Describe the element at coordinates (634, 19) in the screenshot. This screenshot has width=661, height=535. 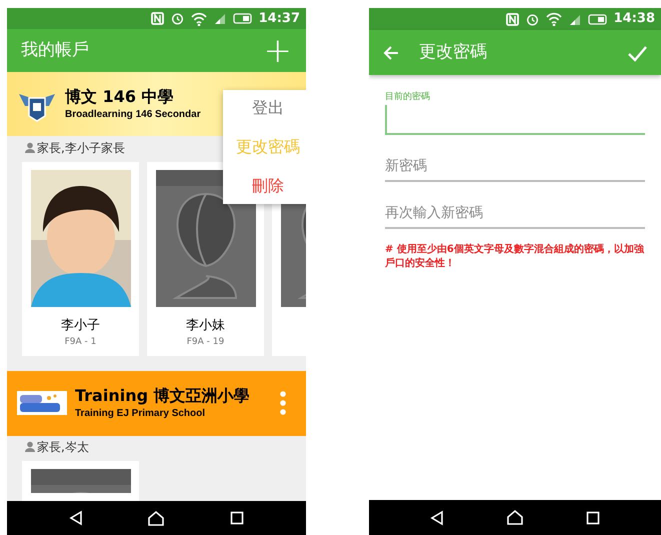
I see `status-time: 14:38` at that location.